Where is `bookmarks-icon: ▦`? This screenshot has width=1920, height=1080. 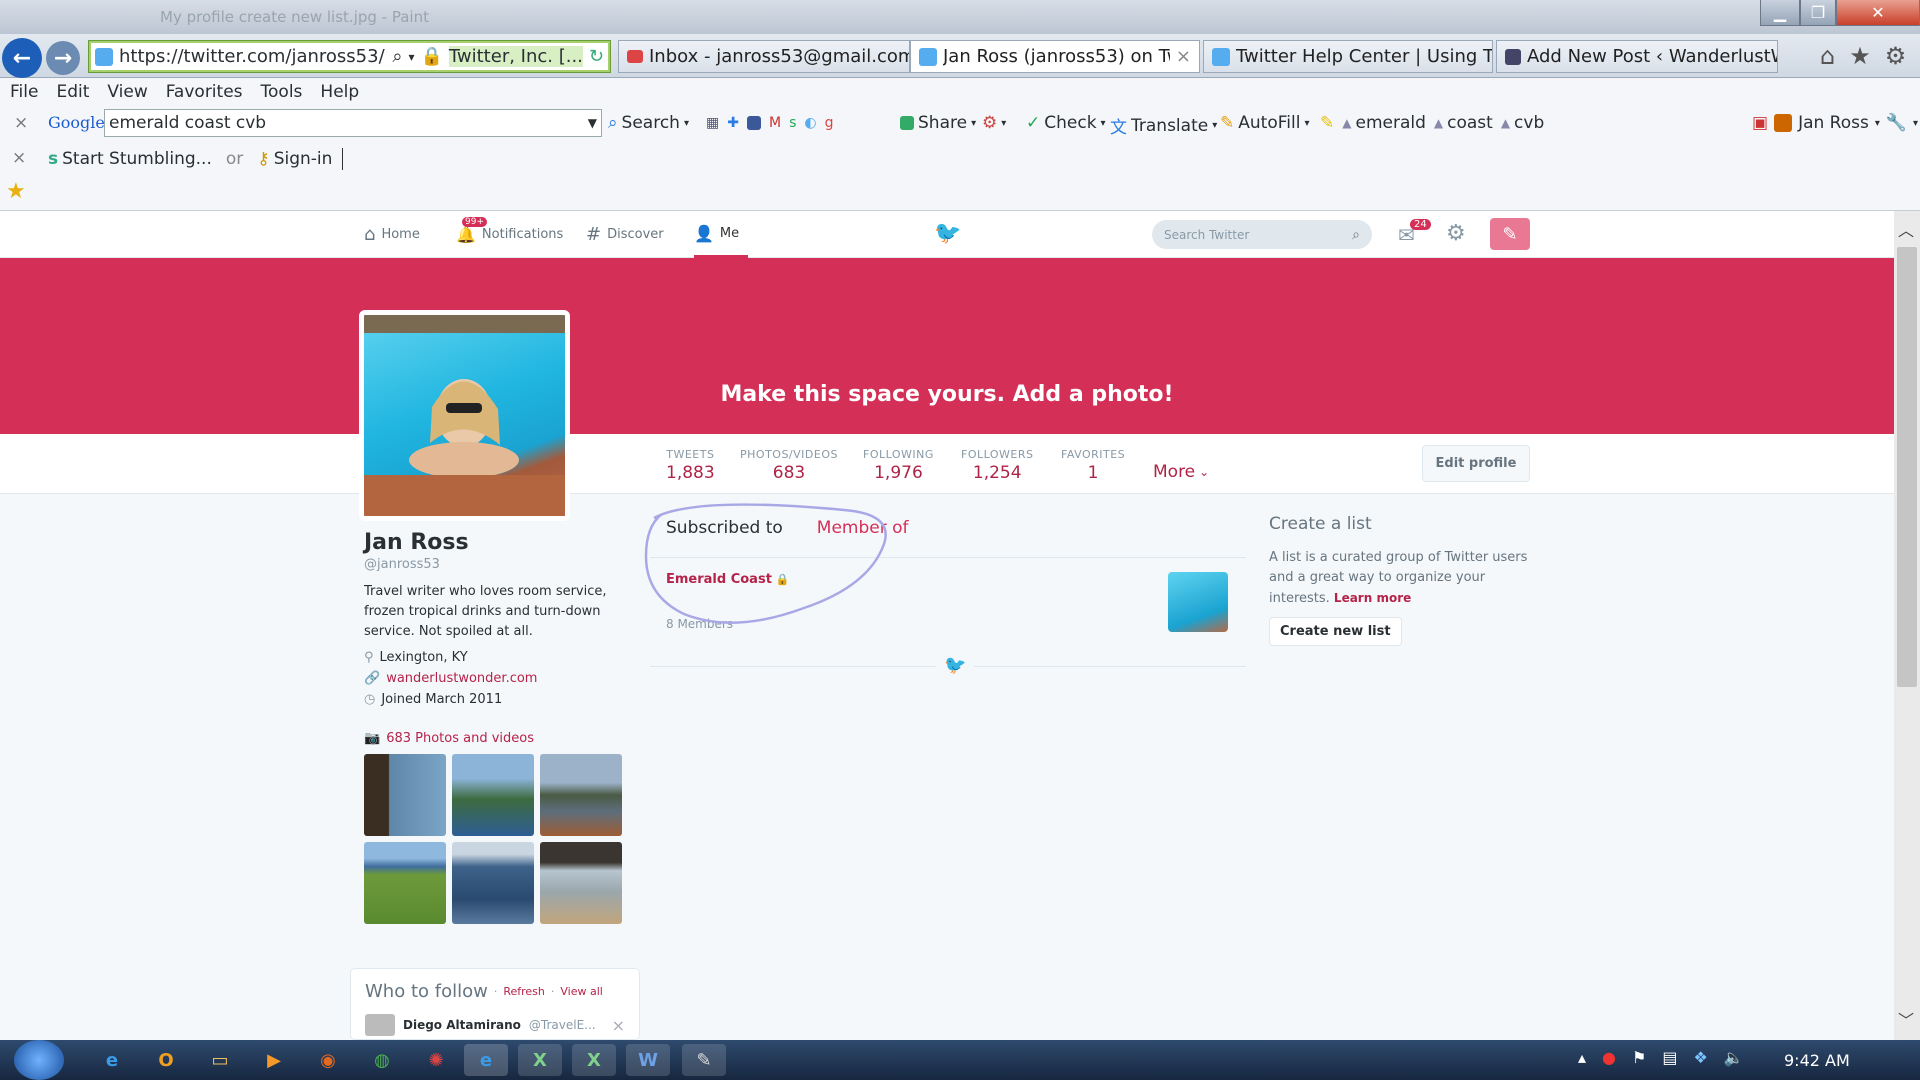
bookmarks-icon: ▦ is located at coordinates (712, 123).